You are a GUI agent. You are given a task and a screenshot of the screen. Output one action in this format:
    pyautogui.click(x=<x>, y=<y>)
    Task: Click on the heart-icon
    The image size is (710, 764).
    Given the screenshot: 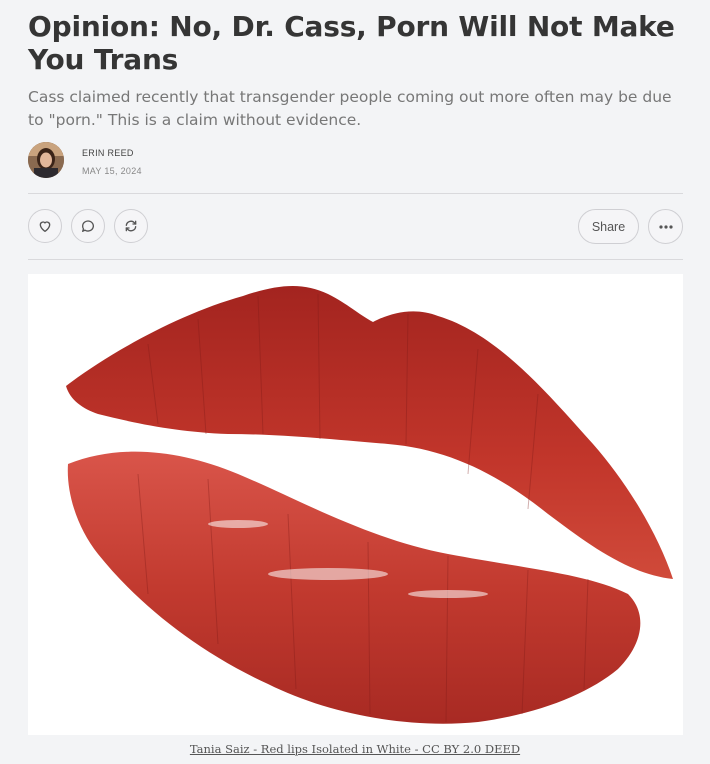 What is the action you would take?
    pyautogui.click(x=45, y=226)
    